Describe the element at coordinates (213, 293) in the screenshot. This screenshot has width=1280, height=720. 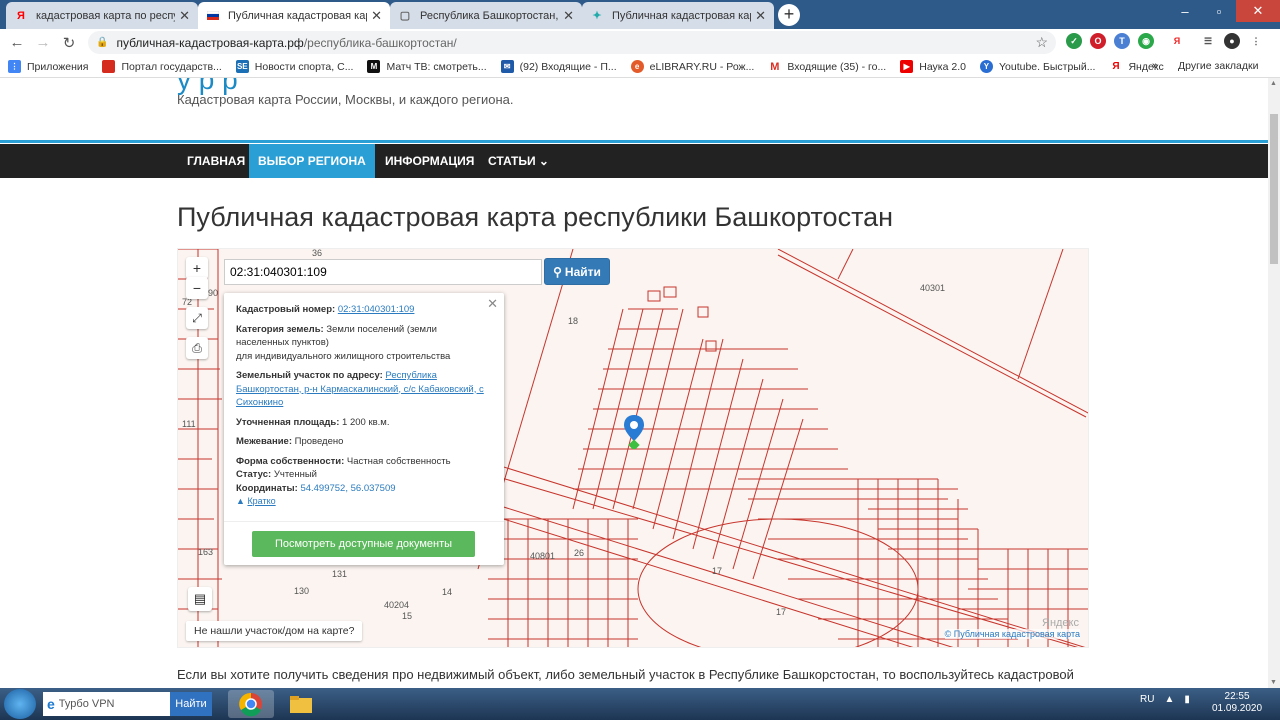
I see `map-label: 90` at that location.